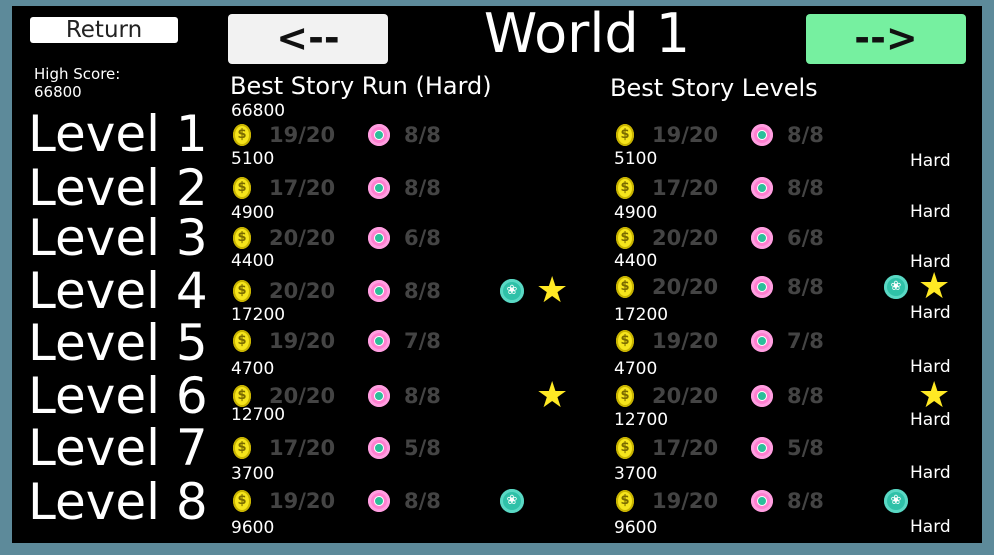  What do you see at coordinates (118, 448) in the screenshot?
I see `level-7-button: Level 7` at bounding box center [118, 448].